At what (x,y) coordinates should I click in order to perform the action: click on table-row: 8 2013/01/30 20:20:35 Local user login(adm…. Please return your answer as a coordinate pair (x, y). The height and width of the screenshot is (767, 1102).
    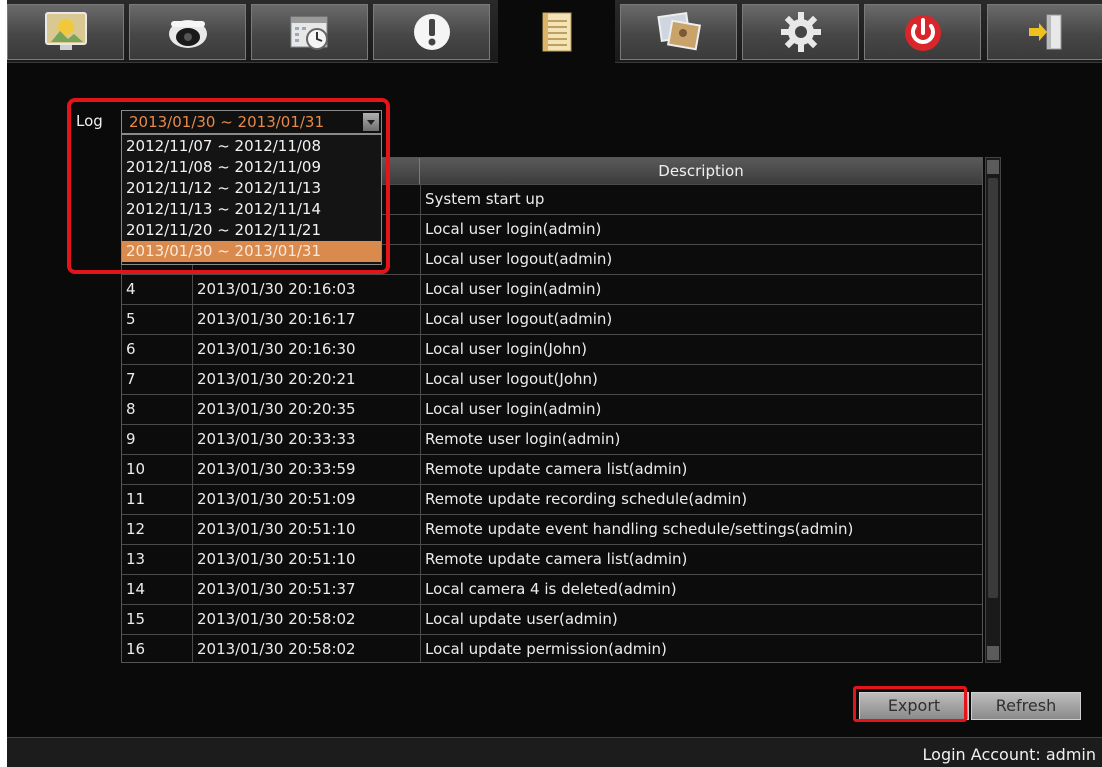
    Looking at the image, I should click on (552, 409).